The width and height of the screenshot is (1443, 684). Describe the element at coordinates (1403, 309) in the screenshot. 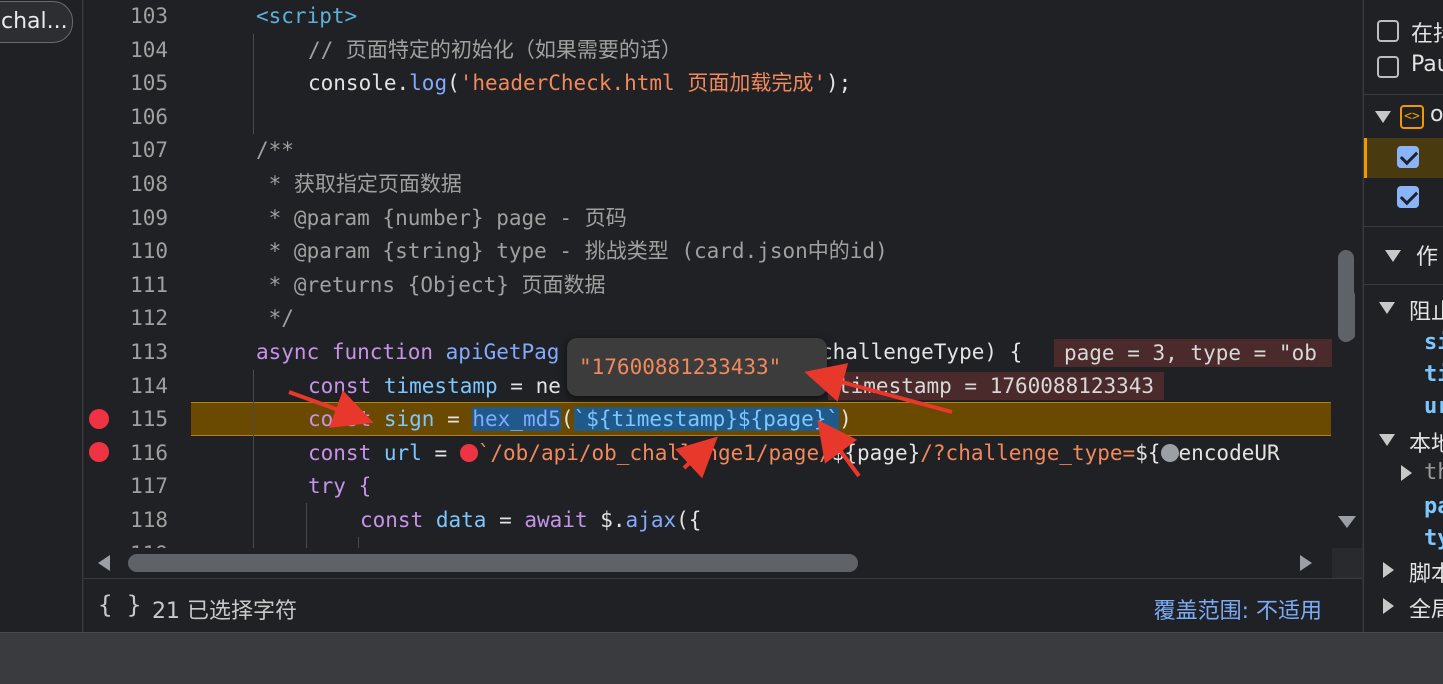

I see `scope-block-row: 阻止` at that location.